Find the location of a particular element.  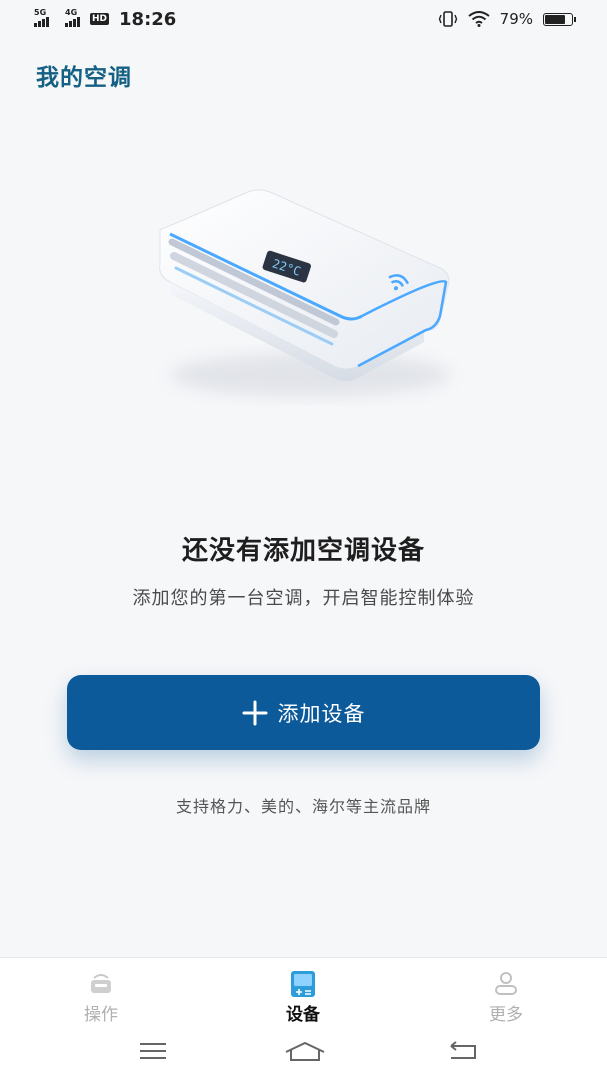

battery-percent: 79% is located at coordinates (516, 19).